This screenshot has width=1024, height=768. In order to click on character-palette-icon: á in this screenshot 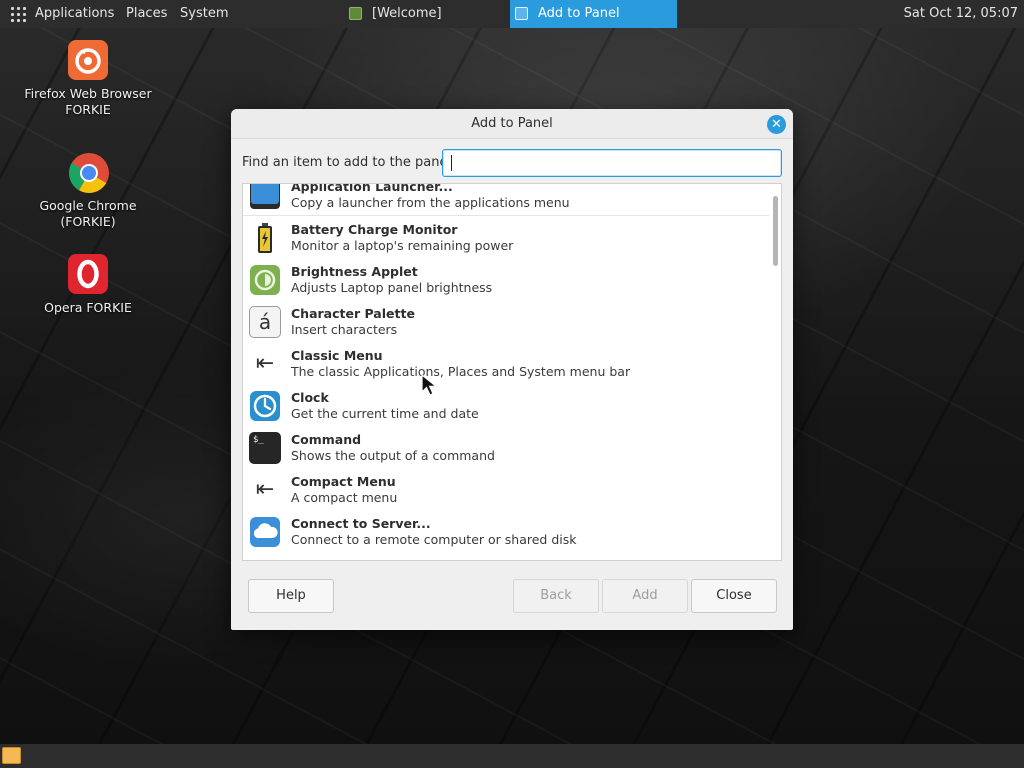, I will do `click(265, 322)`.